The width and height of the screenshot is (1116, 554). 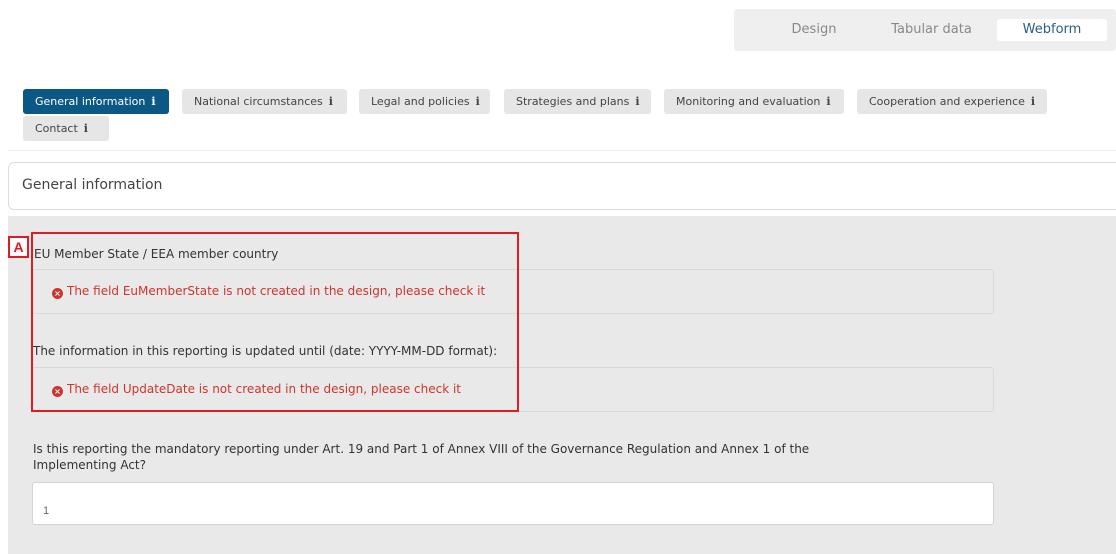 I want to click on tab-strategies-and-plans: Strategies and plans i, so click(x=577, y=101).